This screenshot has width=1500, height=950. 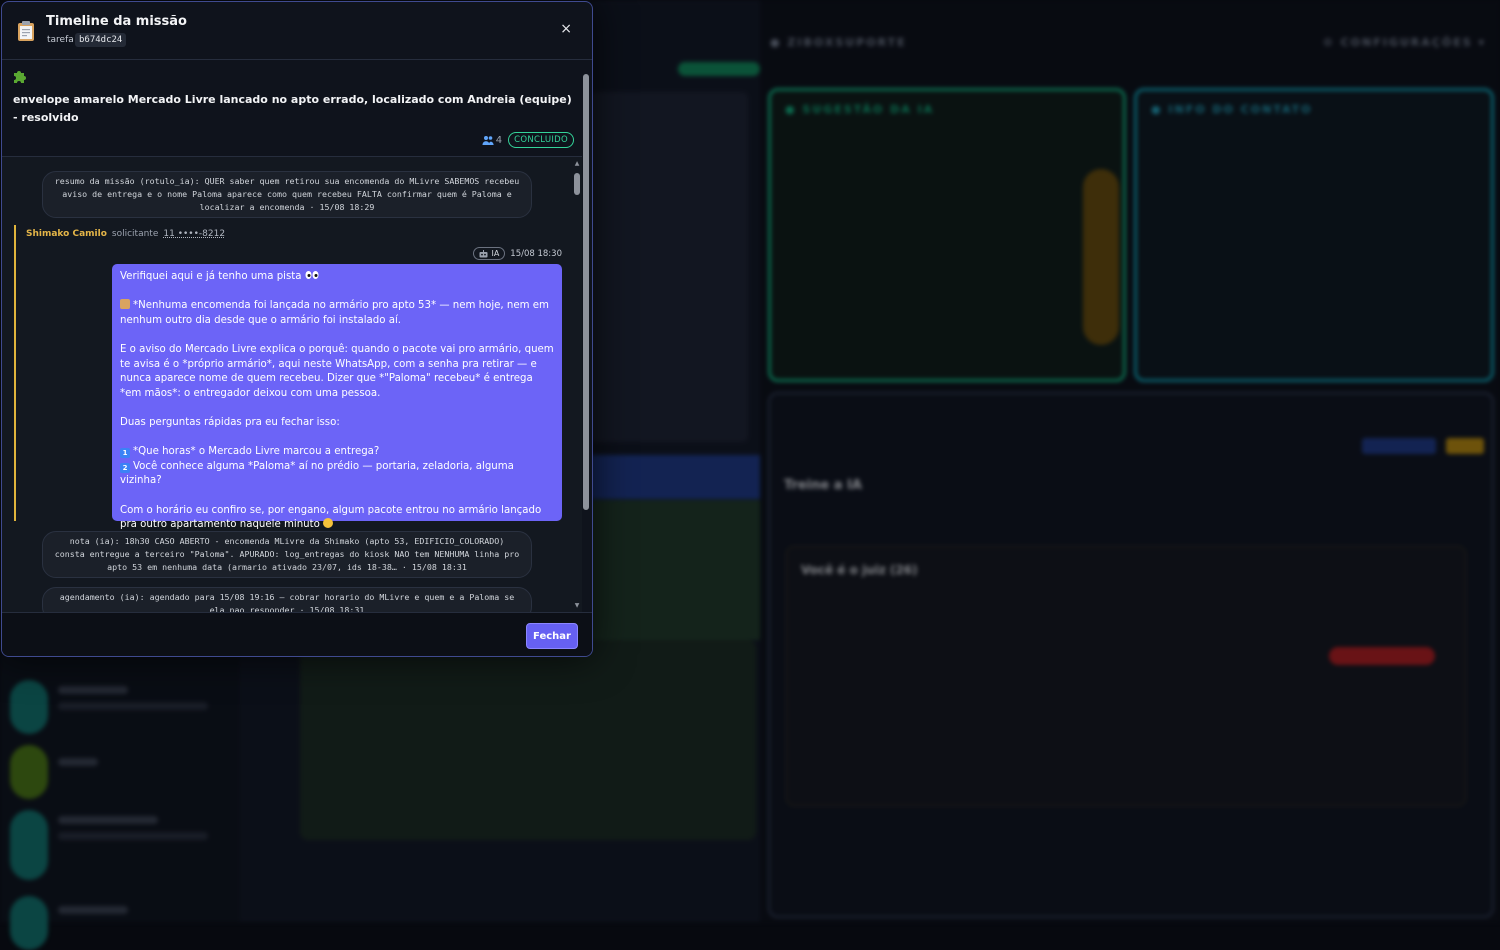 What do you see at coordinates (577, 385) in the screenshot?
I see `timeline-scrollbar: ▲ ▼` at bounding box center [577, 385].